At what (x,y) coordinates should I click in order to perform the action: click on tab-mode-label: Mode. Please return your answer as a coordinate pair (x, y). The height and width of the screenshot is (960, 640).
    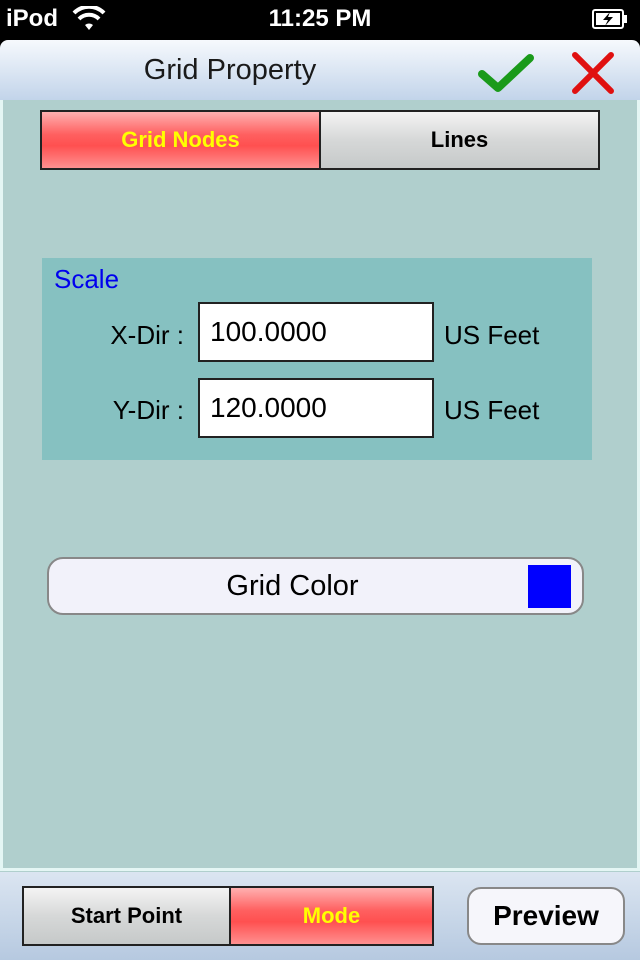
    Looking at the image, I should click on (331, 915).